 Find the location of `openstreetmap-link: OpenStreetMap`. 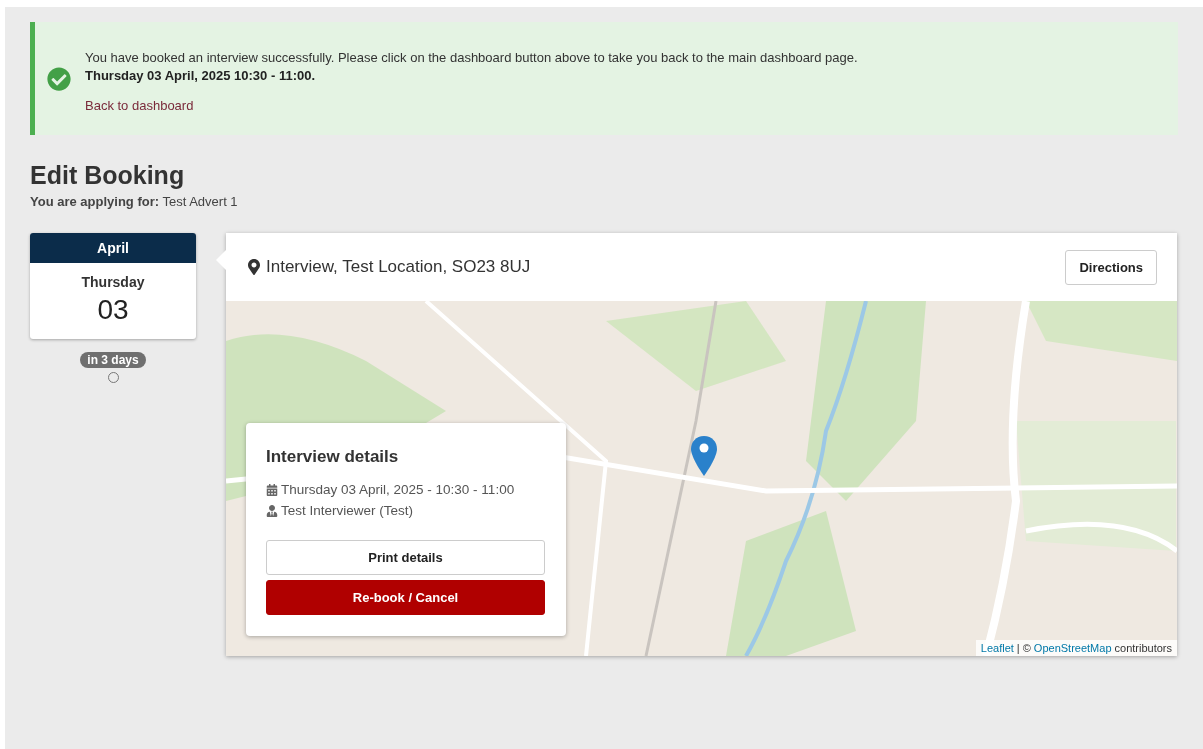

openstreetmap-link: OpenStreetMap is located at coordinates (1072, 648).